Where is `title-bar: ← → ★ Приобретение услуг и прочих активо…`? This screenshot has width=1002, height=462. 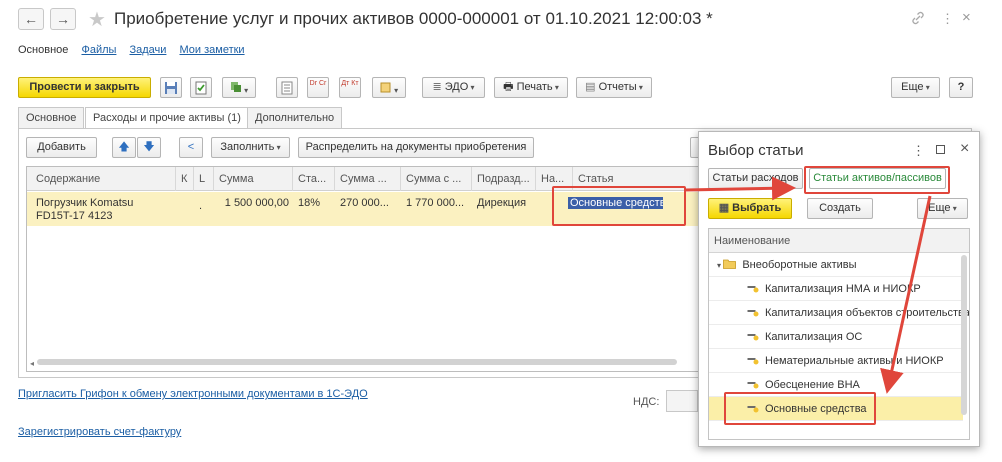
title-bar: ← → ★ Приобретение услуг и прочих активо… is located at coordinates (501, 19).